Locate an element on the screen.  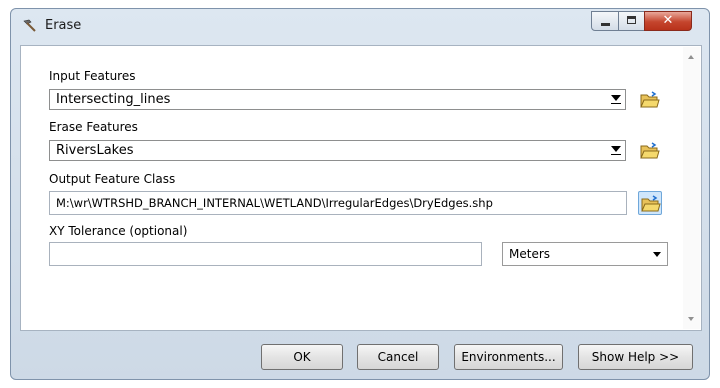
input-features-label: Input Features is located at coordinates (92, 76).